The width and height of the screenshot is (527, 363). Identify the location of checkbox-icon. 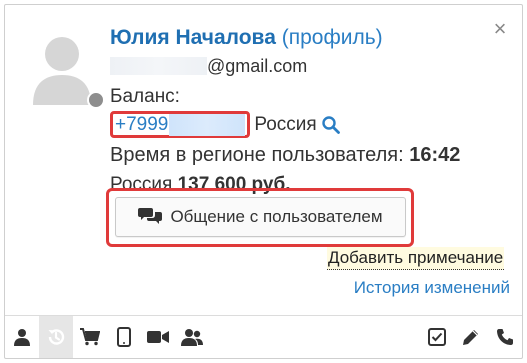
(437, 337).